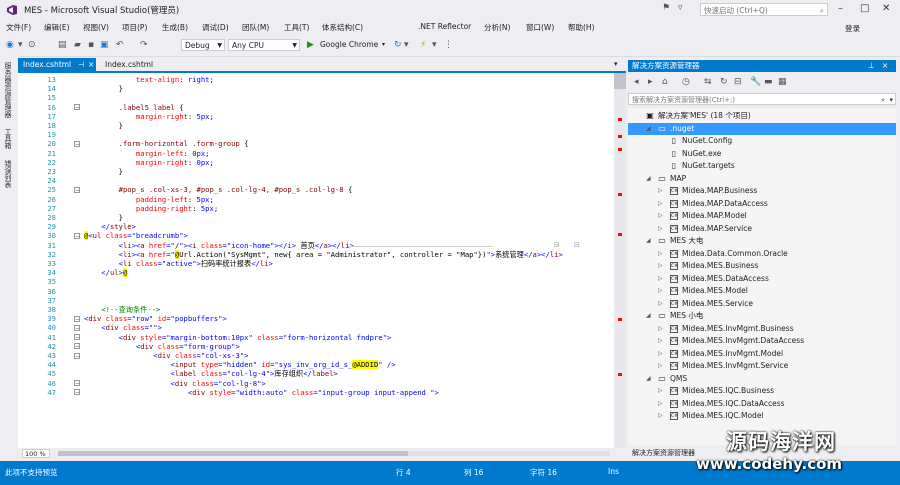 The width and height of the screenshot is (900, 485). I want to click on tree-item: ▷ C# Midea.MAP.Service, so click(762, 229).